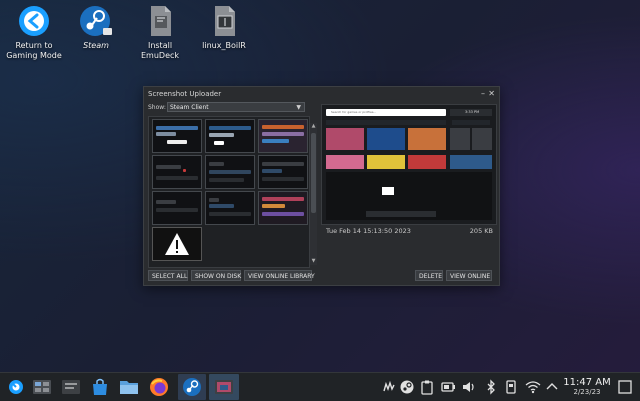 The width and height of the screenshot is (640, 401). I want to click on warning-icon, so click(177, 244).